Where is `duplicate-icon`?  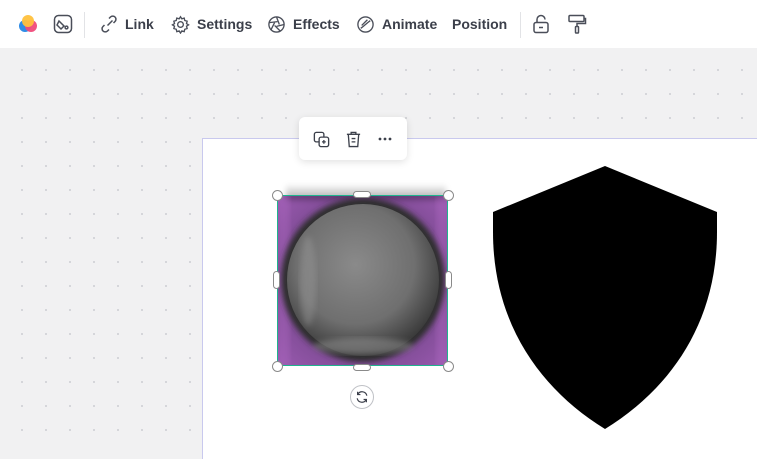
duplicate-icon is located at coordinates (321, 139).